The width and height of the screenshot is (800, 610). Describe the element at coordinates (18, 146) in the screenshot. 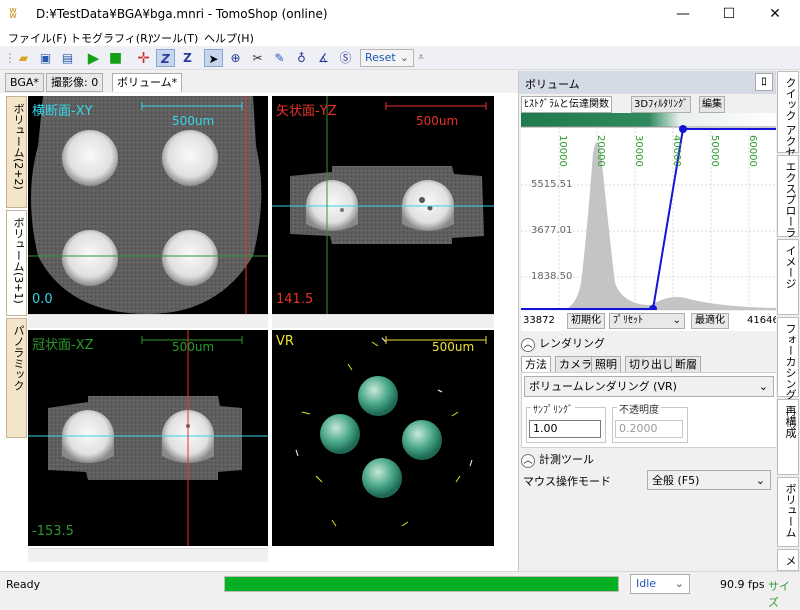

I see `tab-volume-2-2-label: ボリューム(2+2)` at that location.